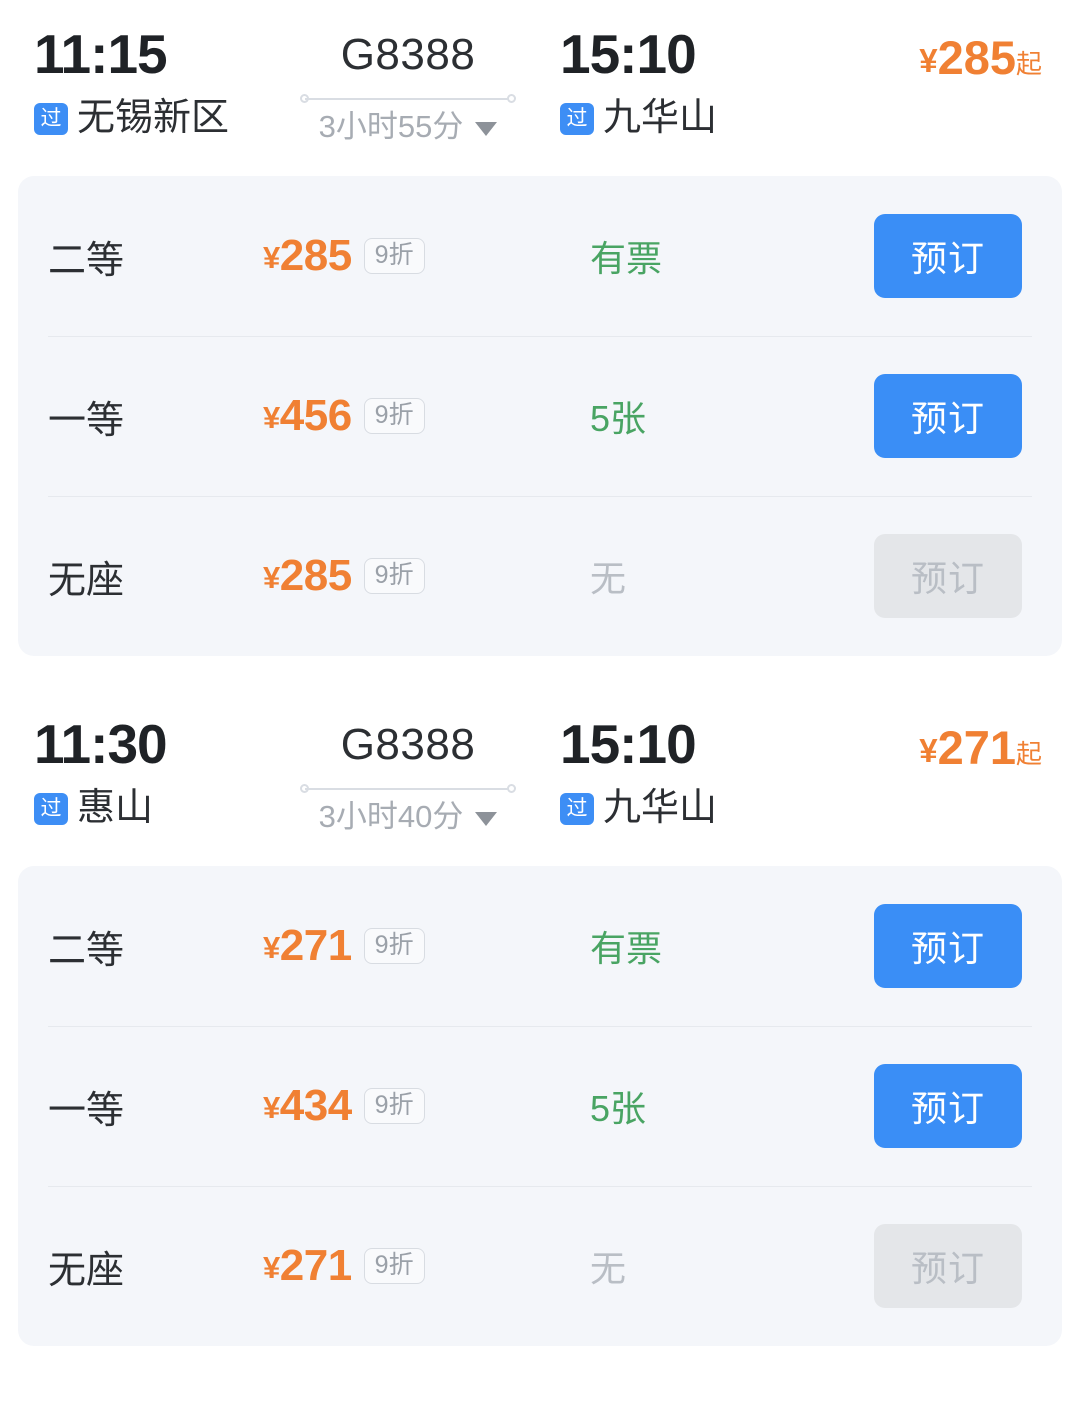  I want to click on departure-station-line: 过 无锡新区, so click(159, 118).